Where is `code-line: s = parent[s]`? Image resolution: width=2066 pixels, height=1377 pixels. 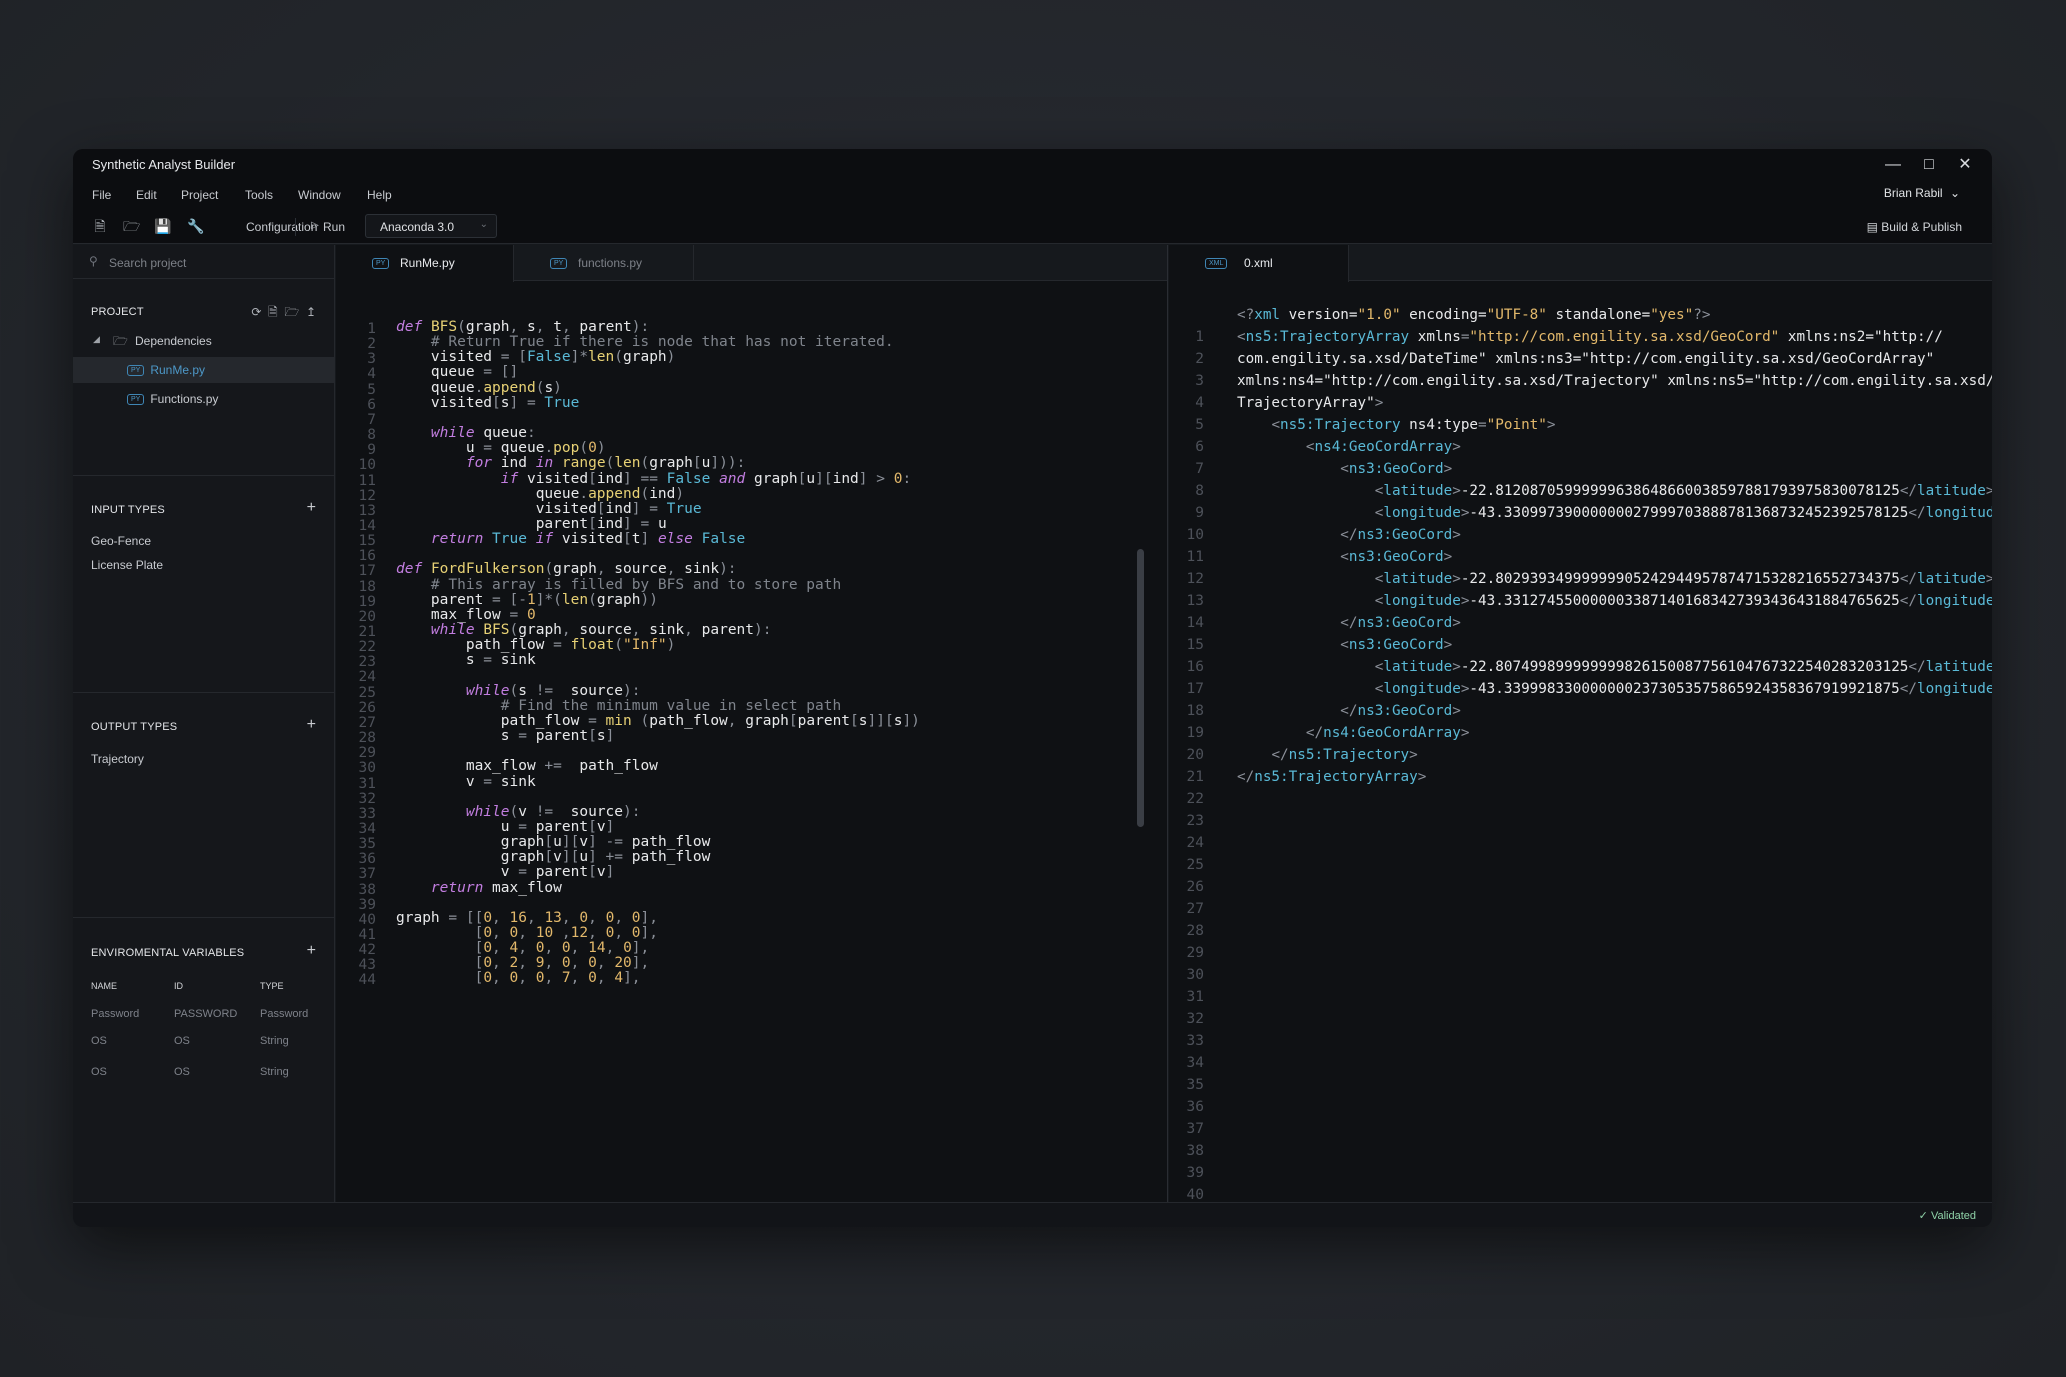
code-line: s = parent[s] is located at coordinates (505, 736).